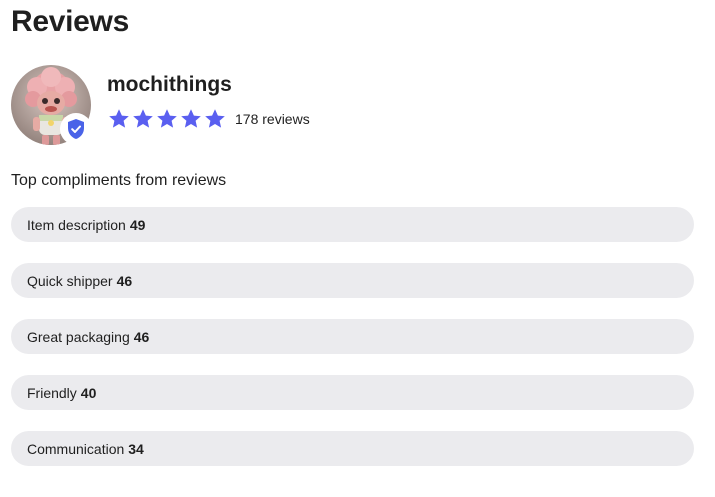 The width and height of the screenshot is (715, 497). I want to click on compliment-pill: Great packaging 46, so click(352, 336).